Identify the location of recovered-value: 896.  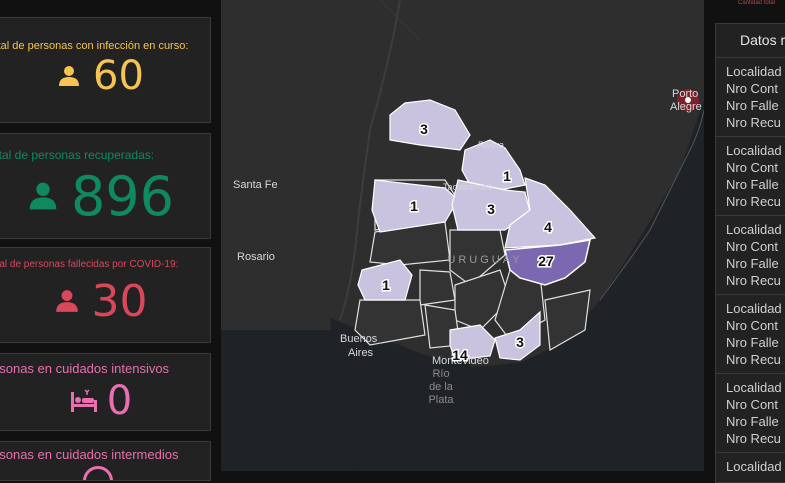
(122, 196).